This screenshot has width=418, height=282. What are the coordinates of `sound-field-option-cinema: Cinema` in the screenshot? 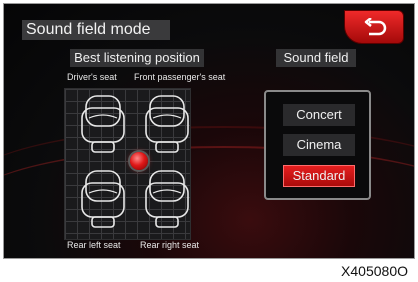 It's located at (319, 145).